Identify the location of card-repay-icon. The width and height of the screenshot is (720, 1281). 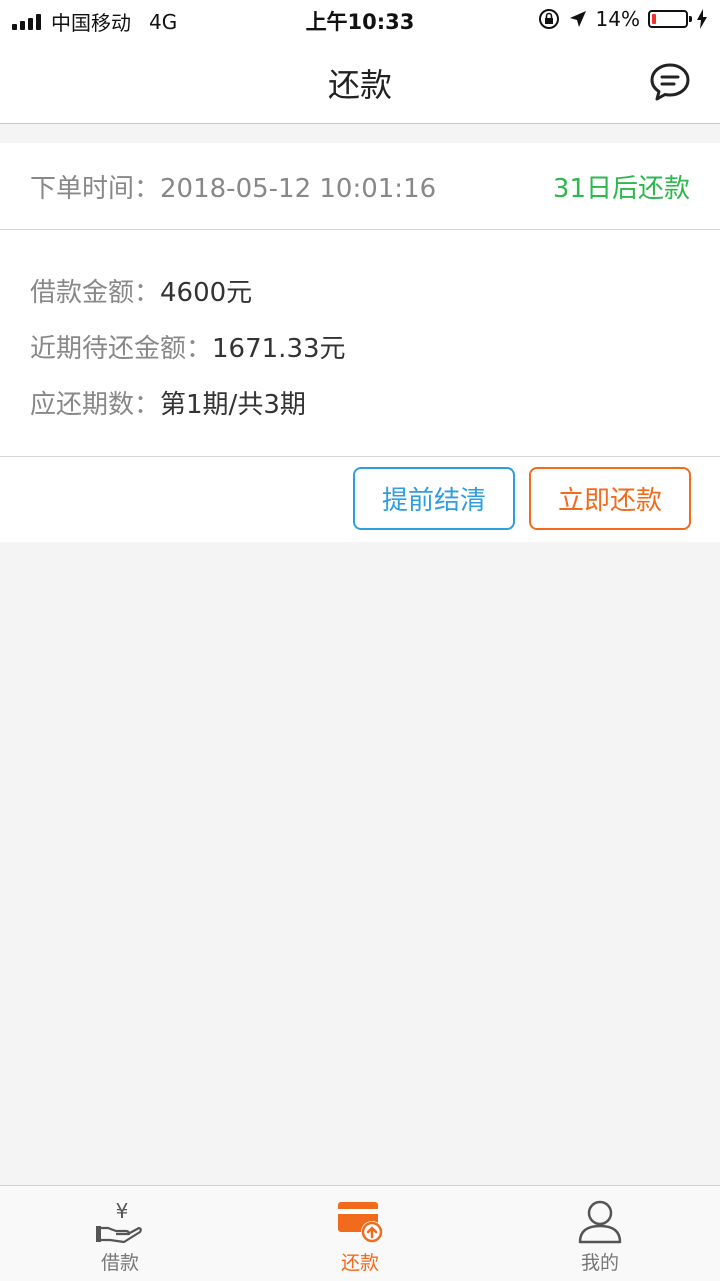
(360, 1222).